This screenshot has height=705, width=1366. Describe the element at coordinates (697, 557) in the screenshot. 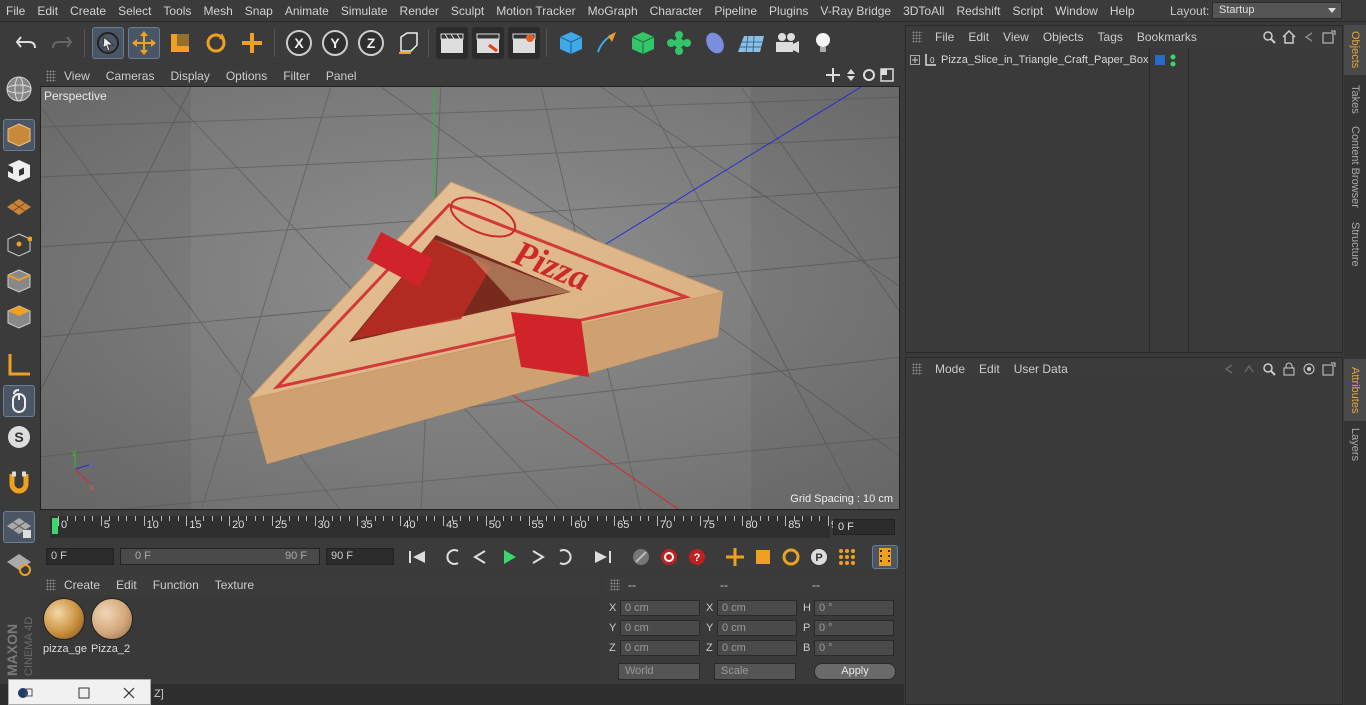

I see `auto-keying-button: ?` at that location.